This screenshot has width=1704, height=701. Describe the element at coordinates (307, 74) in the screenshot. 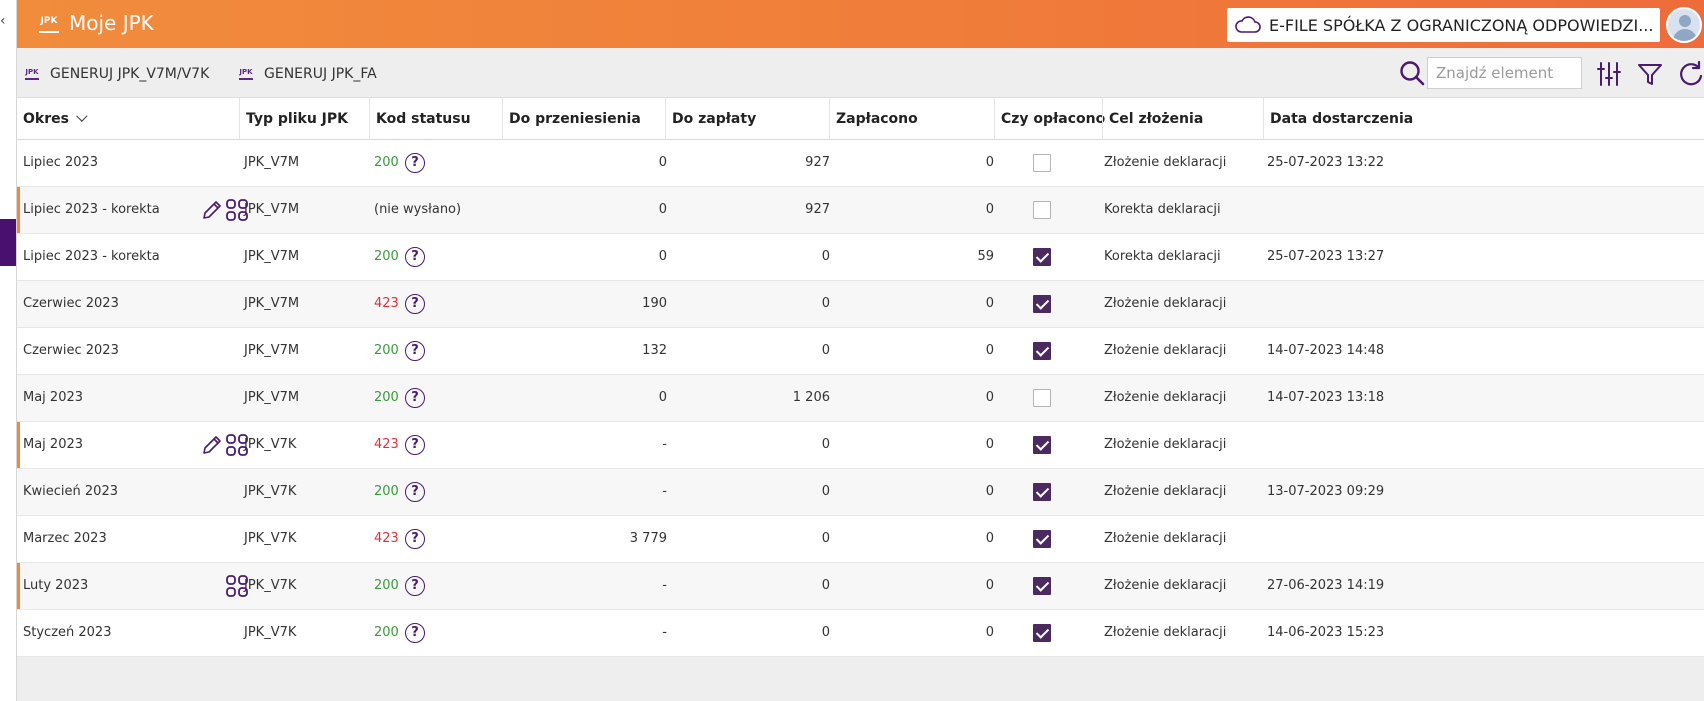

I see `generate-fa-button: JPK GENERUJ JPK_FA` at that location.